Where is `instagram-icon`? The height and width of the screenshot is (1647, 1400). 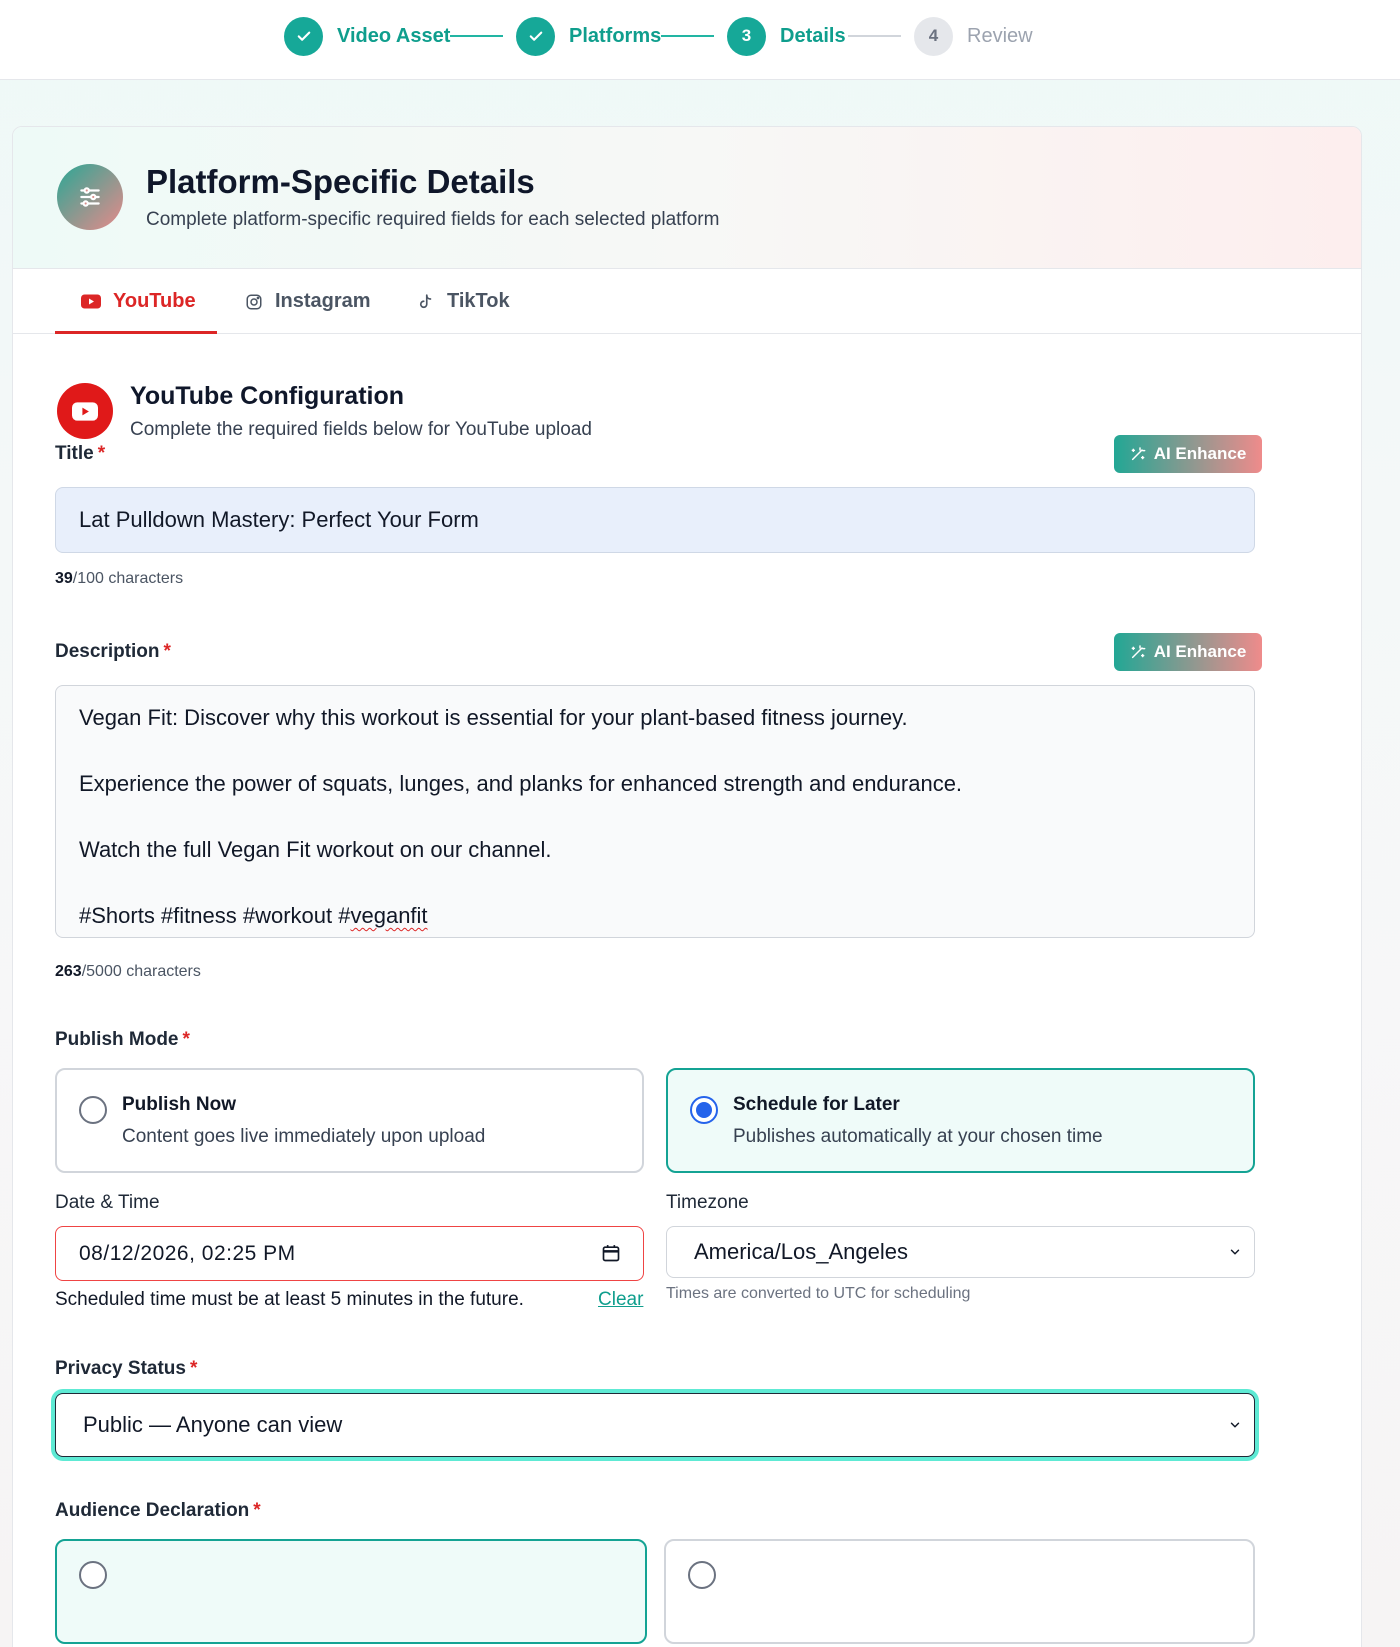 instagram-icon is located at coordinates (254, 302).